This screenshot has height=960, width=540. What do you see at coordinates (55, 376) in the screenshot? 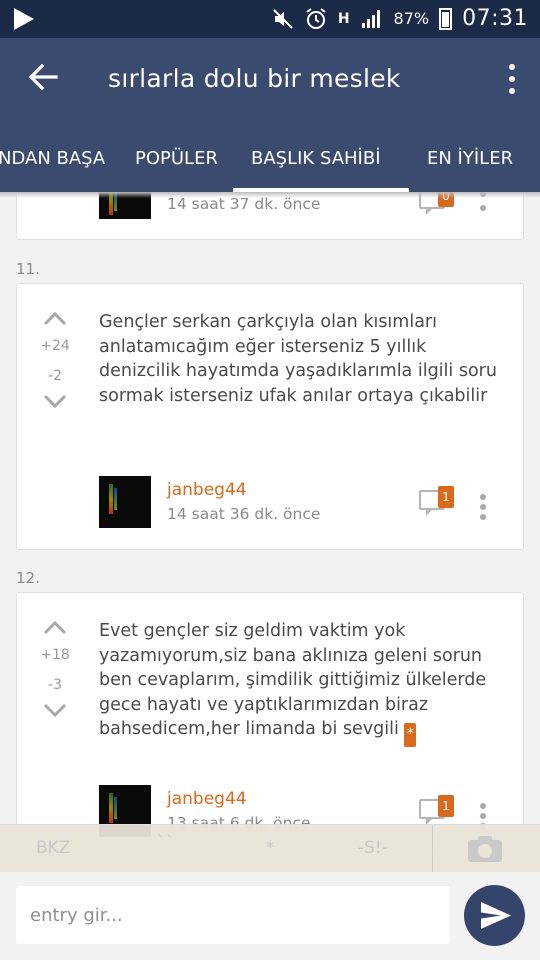
I see `downvote-count: -2` at bounding box center [55, 376].